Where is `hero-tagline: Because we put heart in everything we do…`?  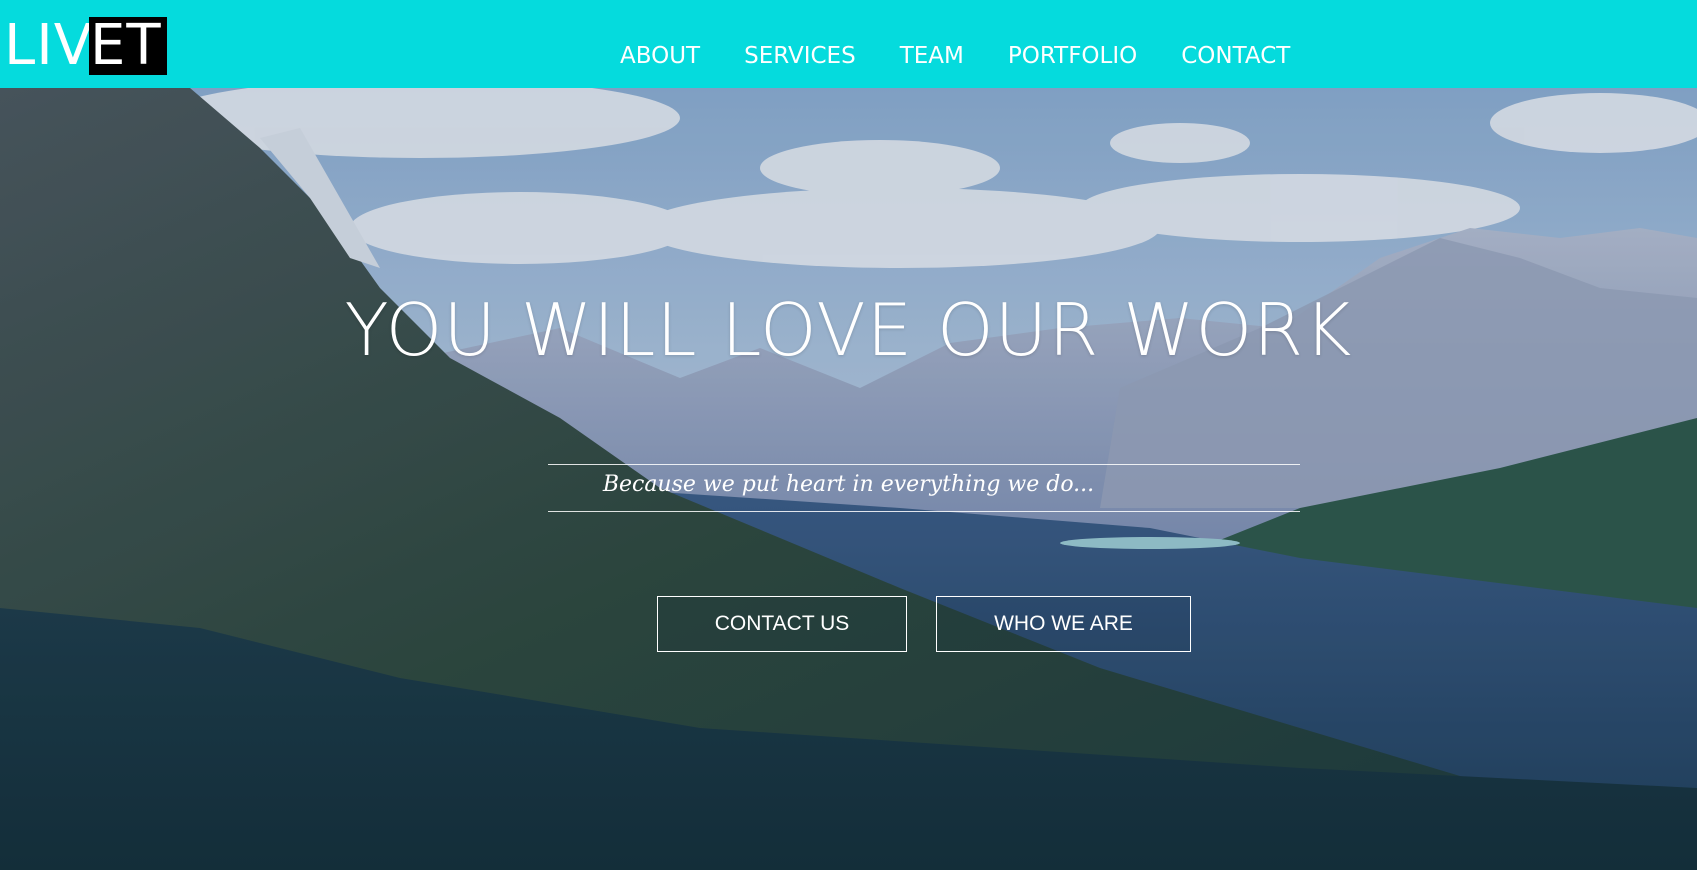
hero-tagline: Because we put heart in everything we do… is located at coordinates (848, 484).